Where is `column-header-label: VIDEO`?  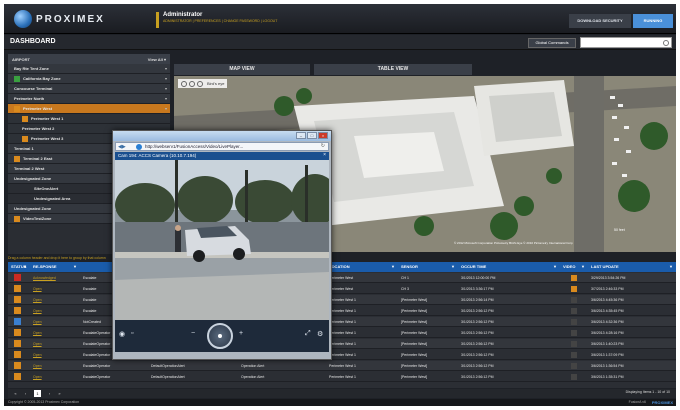 column-header-label: VIDEO is located at coordinates (569, 266).